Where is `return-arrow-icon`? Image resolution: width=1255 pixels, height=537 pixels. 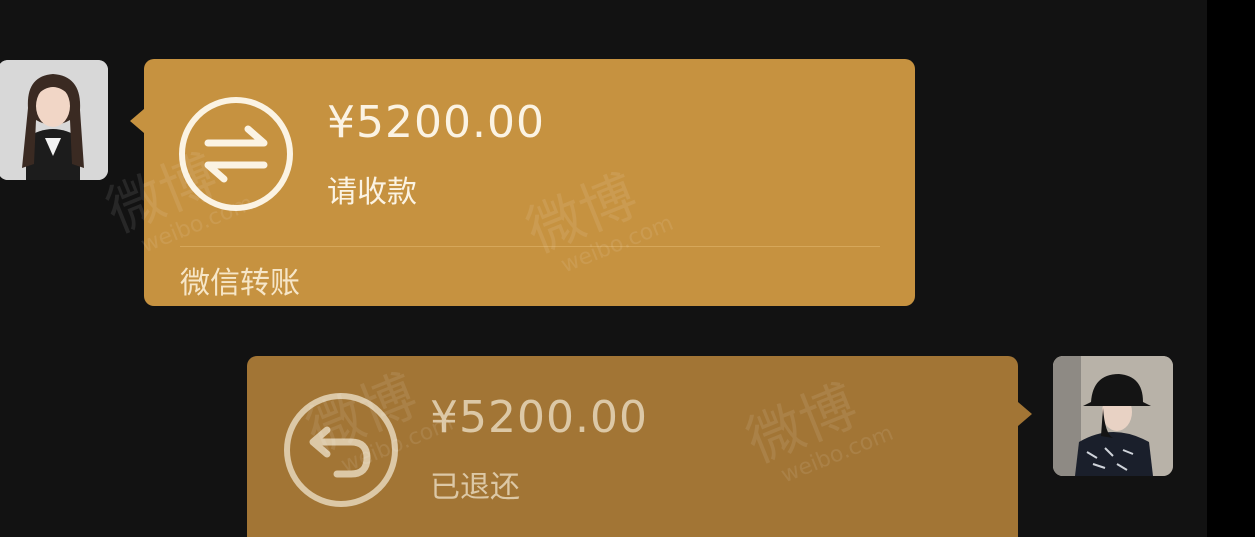 return-arrow-icon is located at coordinates (341, 450).